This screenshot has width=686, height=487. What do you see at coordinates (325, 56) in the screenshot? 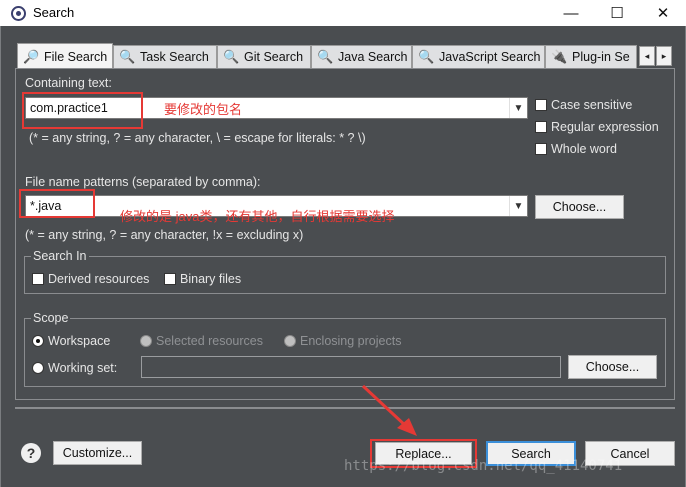
I see `java-search-icon: 🔍` at bounding box center [325, 56].